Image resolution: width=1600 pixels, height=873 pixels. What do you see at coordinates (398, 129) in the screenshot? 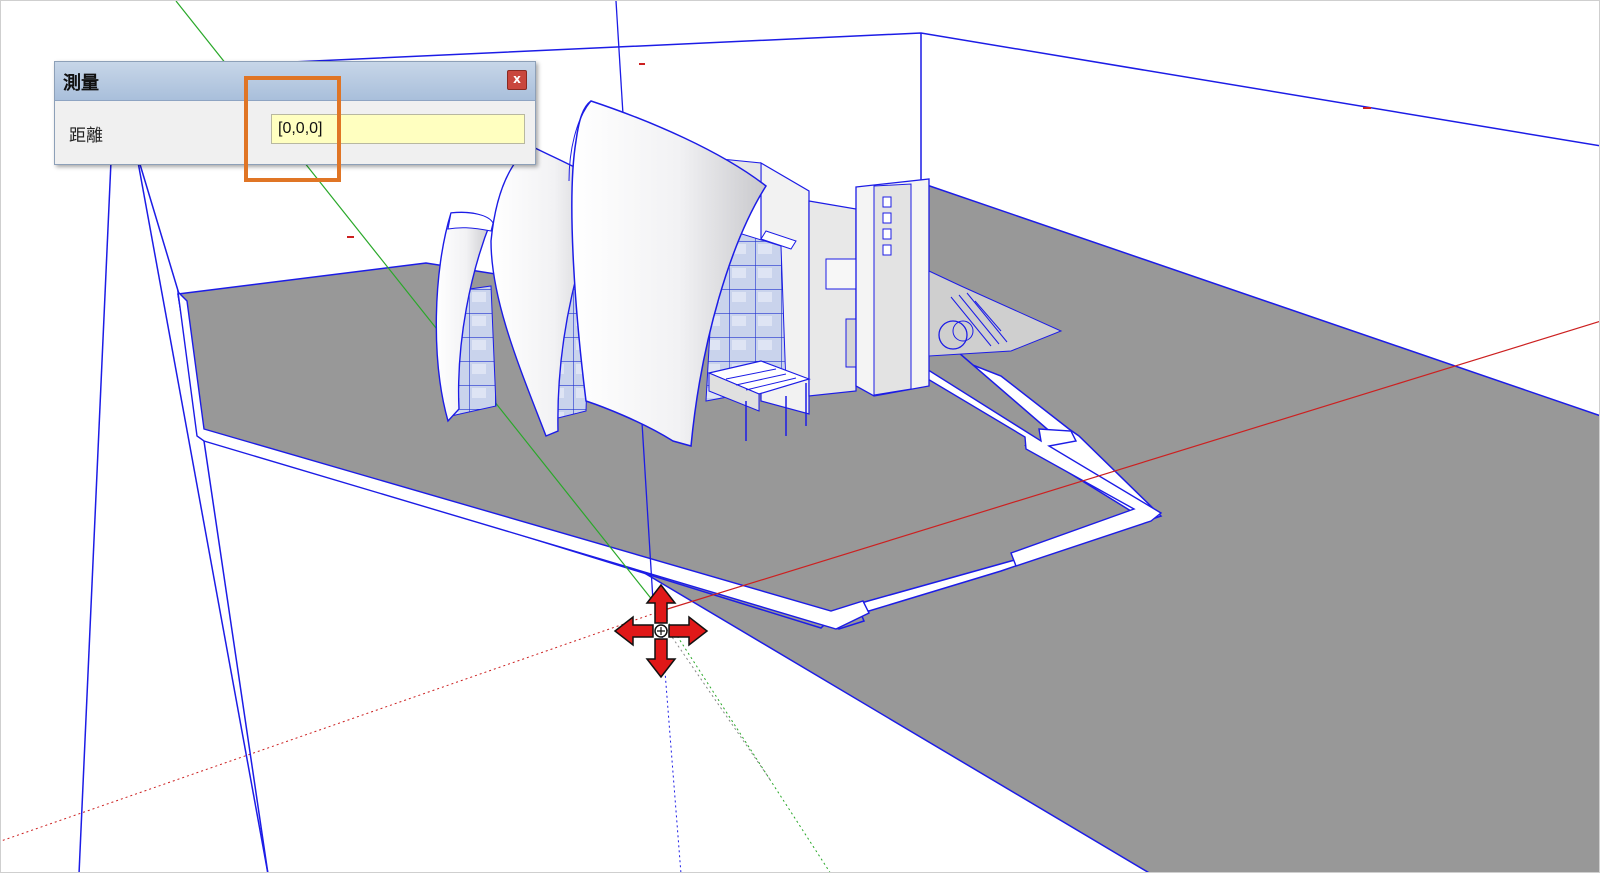
I see `distance-input: [0,0,0]` at bounding box center [398, 129].